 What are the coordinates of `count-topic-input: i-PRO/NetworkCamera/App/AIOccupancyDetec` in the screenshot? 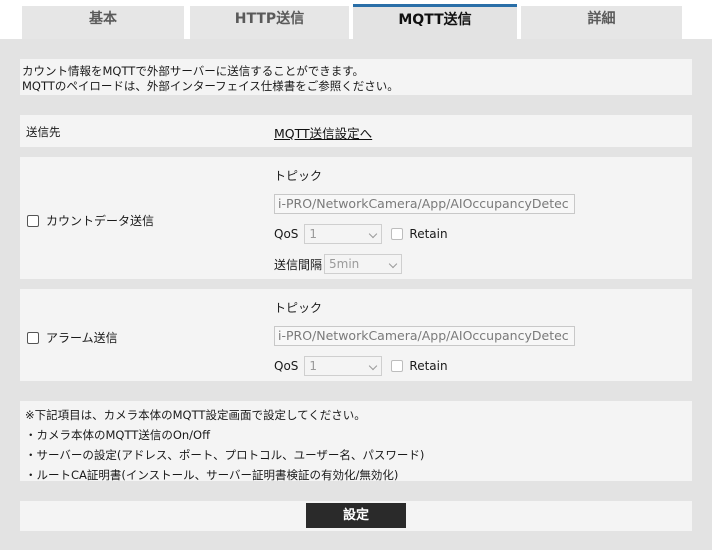 It's located at (424, 204).